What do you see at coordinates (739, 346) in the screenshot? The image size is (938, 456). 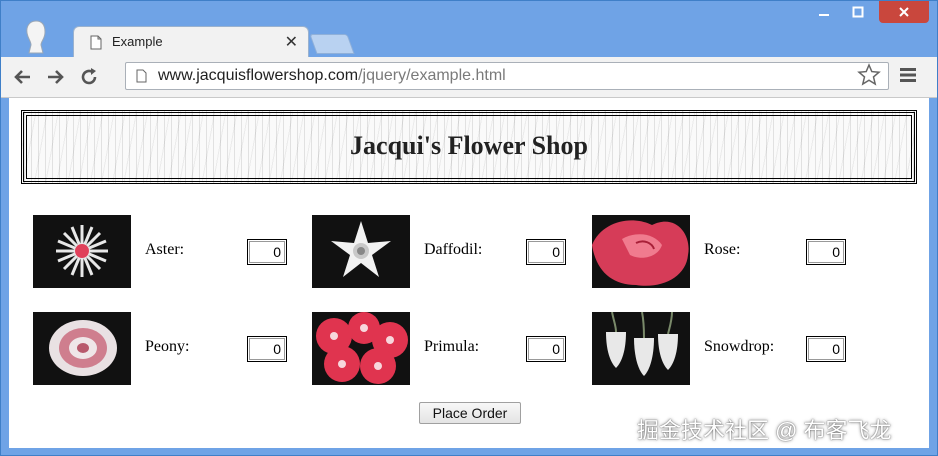 I see `product-label: Snowdrop:` at bounding box center [739, 346].